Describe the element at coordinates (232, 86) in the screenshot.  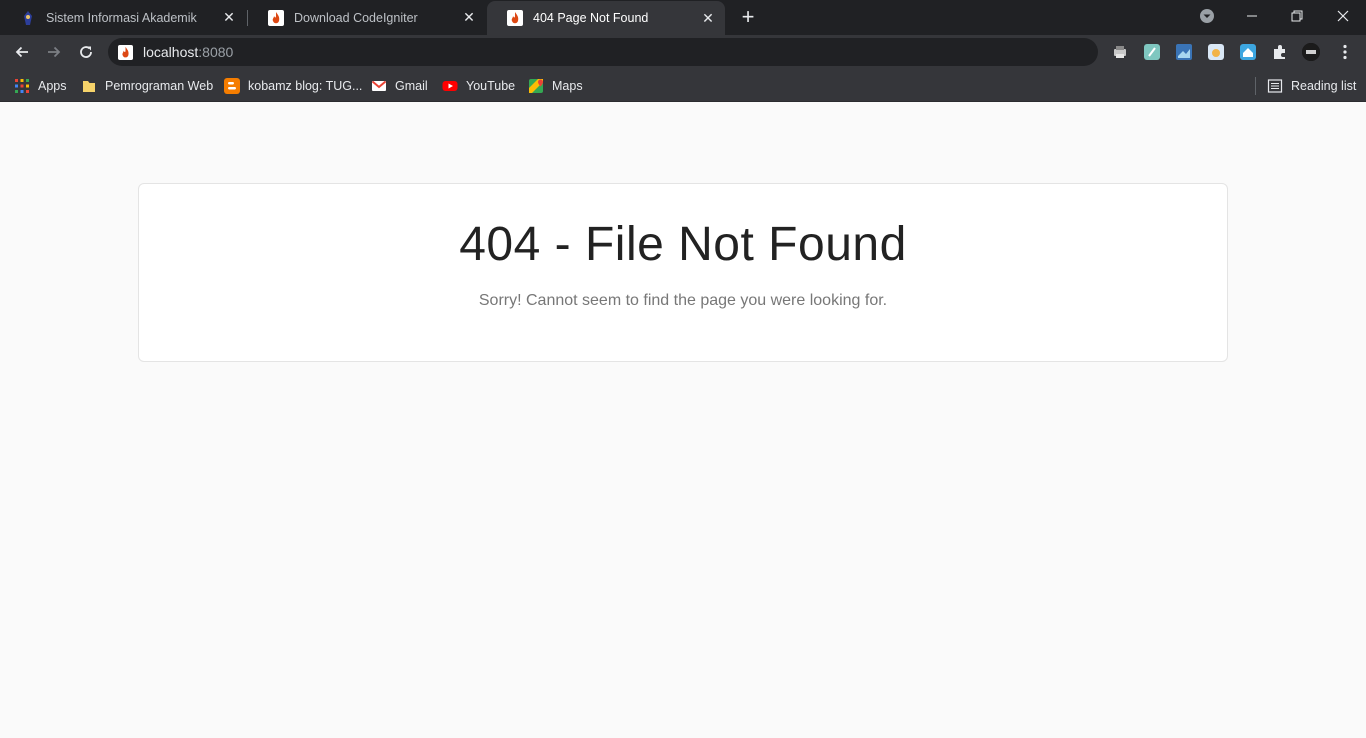
I see `blogger-icon` at that location.